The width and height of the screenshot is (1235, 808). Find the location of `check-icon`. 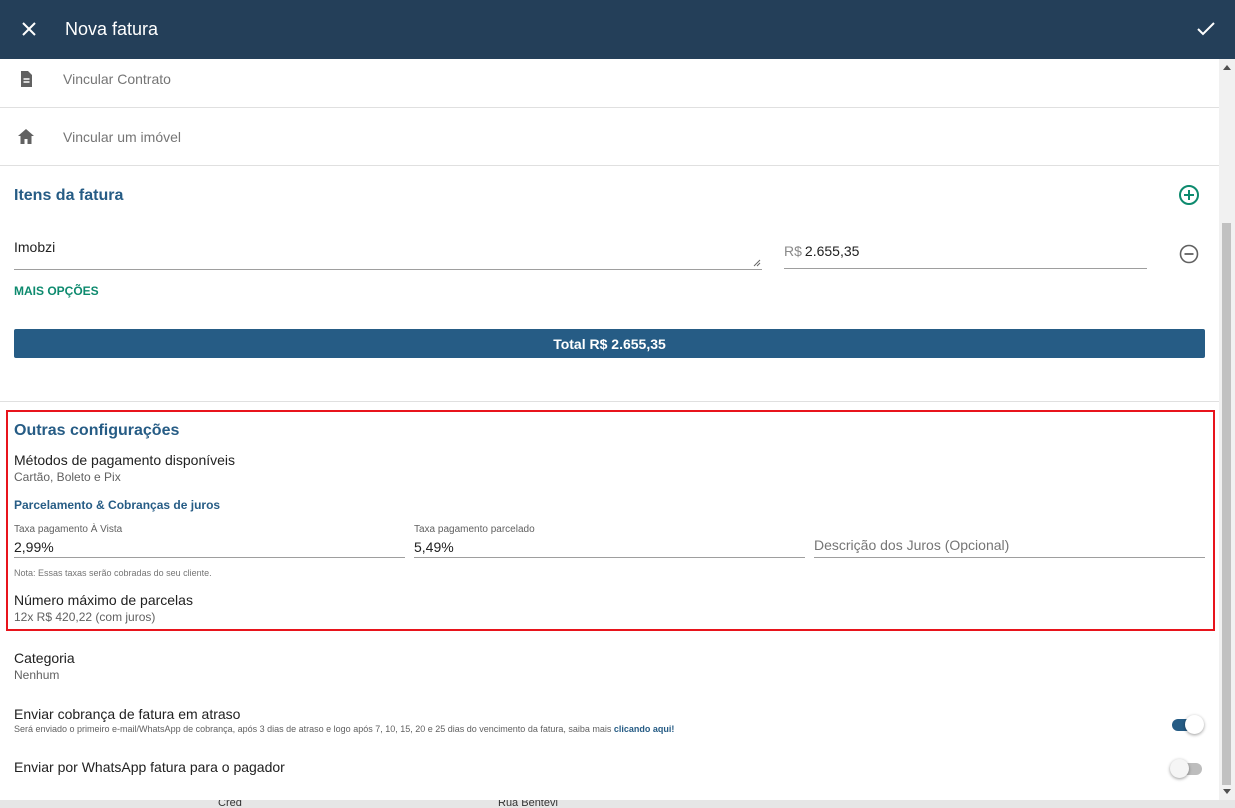

check-icon is located at coordinates (1206, 29).